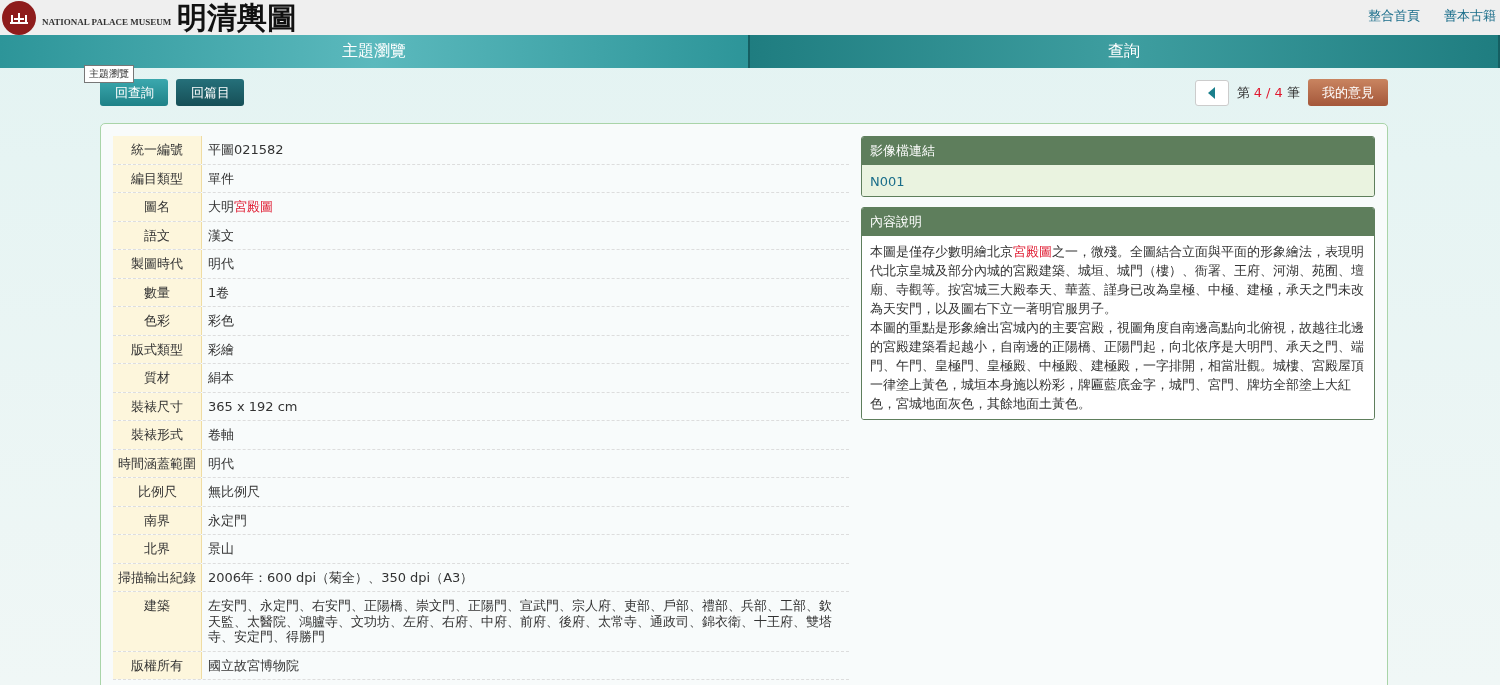 The width and height of the screenshot is (1500, 685). Describe the element at coordinates (157, 577) in the screenshot. I see `field-label: 掃描輸出紀錄` at that location.